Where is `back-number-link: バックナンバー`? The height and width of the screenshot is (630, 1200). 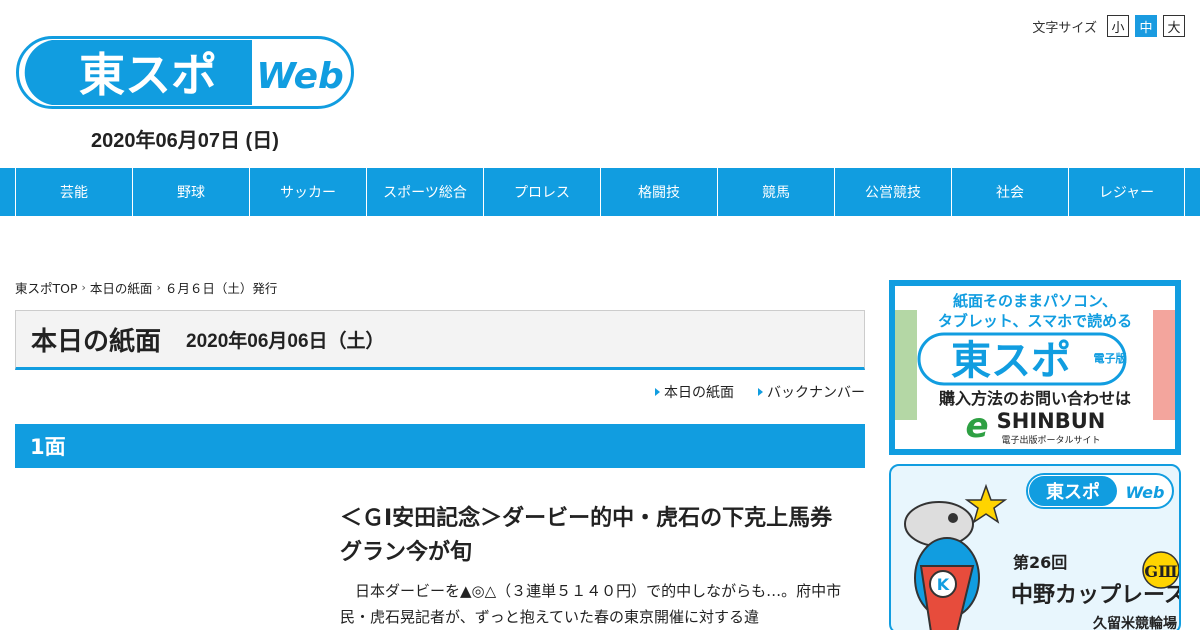 back-number-link: バックナンバー is located at coordinates (811, 392).